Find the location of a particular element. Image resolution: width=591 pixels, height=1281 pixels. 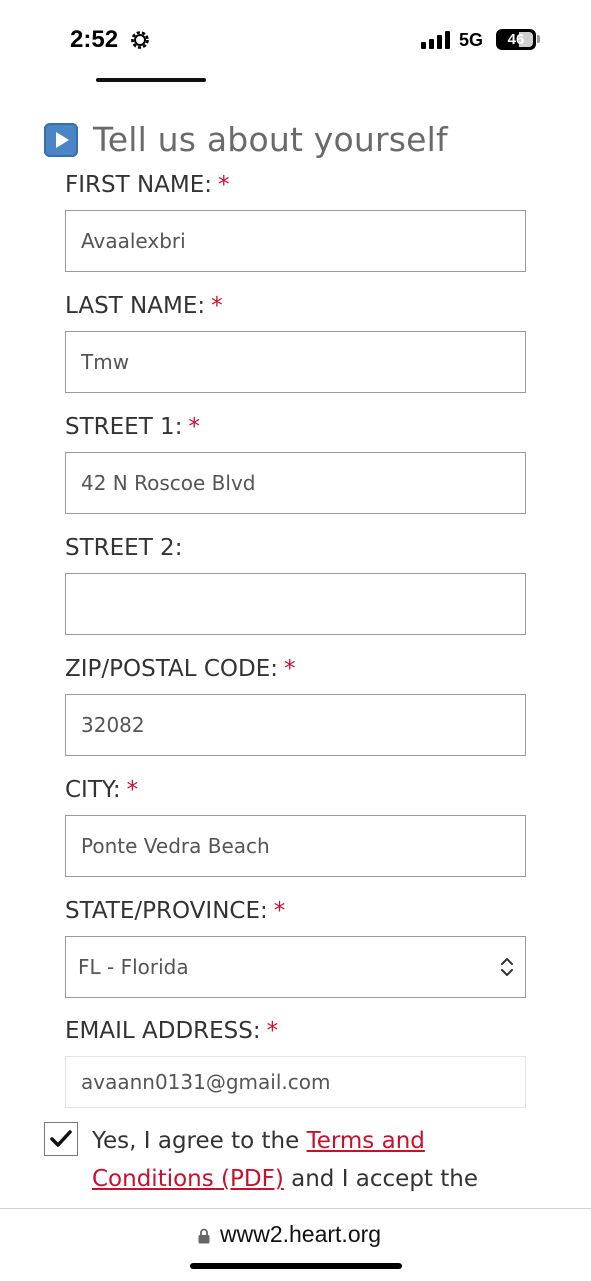

state-label: STATE/PROVINCE: * is located at coordinates (175, 911).